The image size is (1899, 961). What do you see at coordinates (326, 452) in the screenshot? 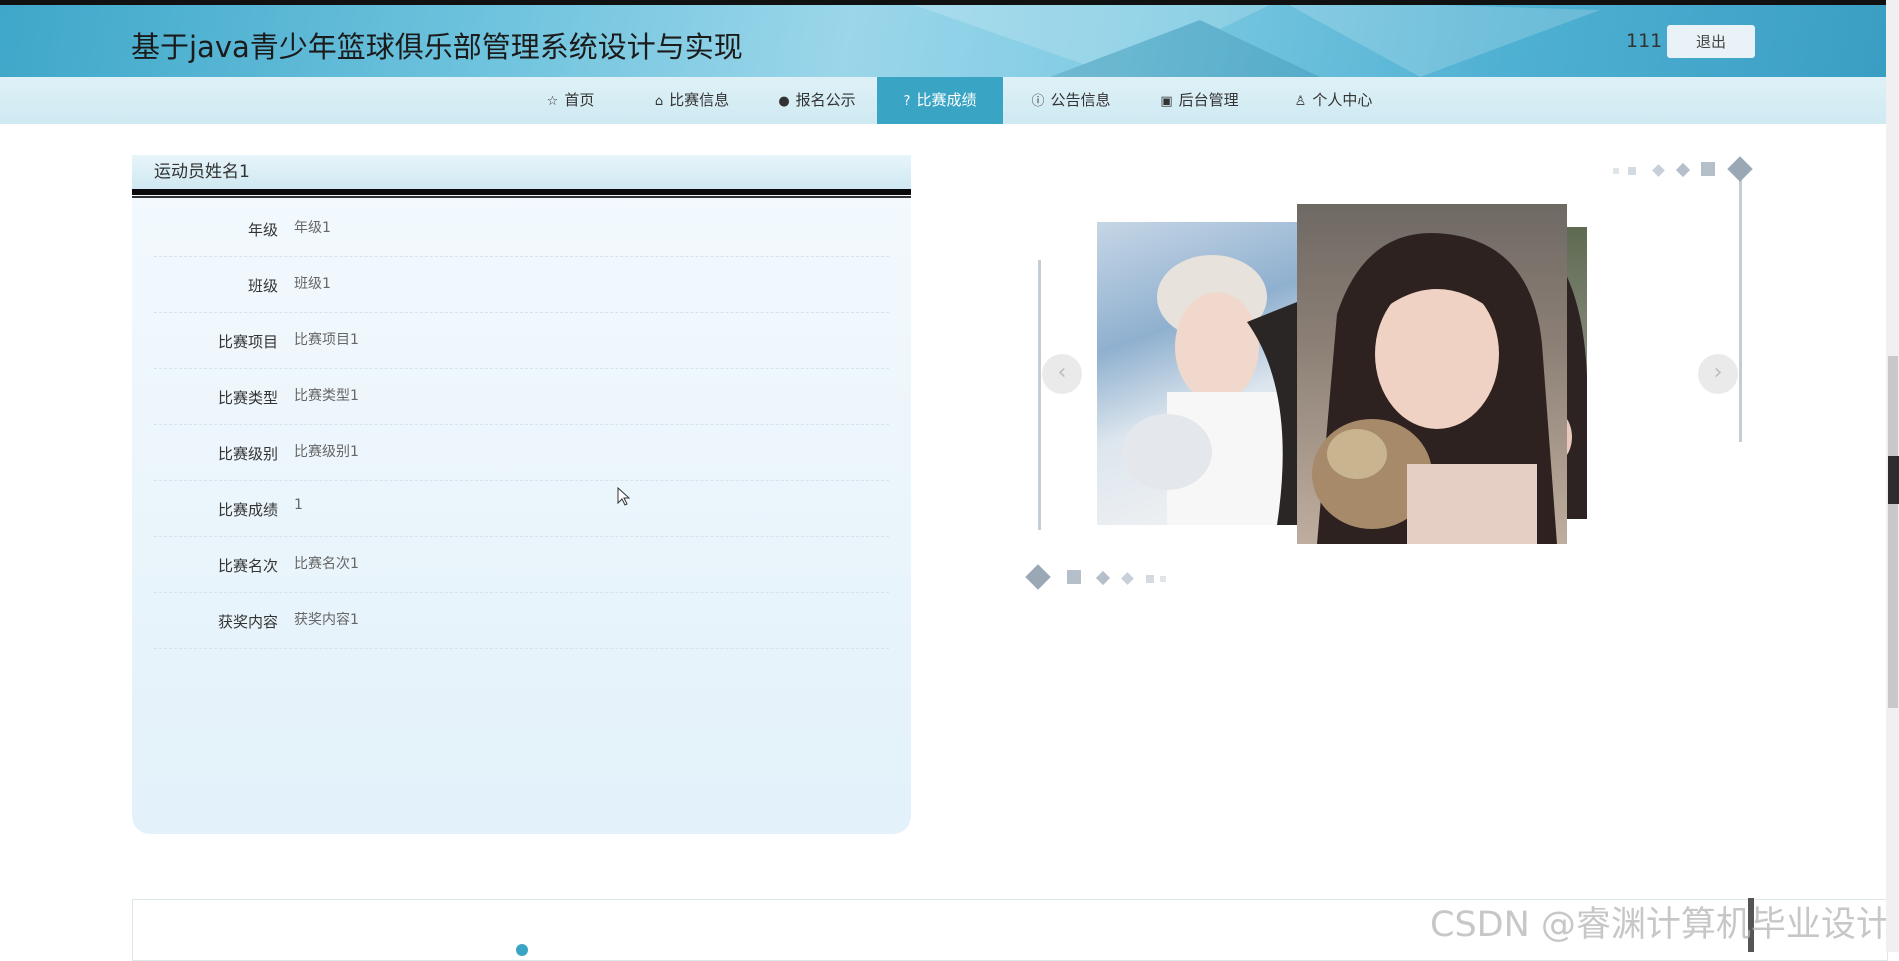
I see `field-value: 比赛级别1` at bounding box center [326, 452].